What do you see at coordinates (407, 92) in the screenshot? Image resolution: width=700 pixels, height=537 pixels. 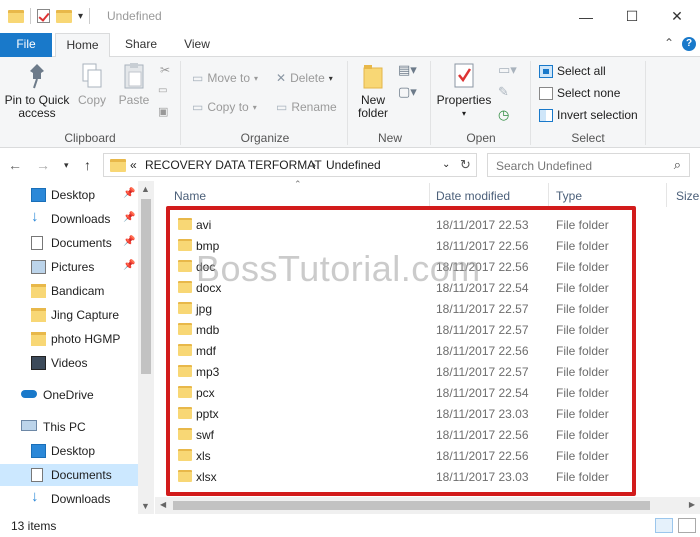 I see `easy-access-icon: ▢▾` at bounding box center [407, 92].